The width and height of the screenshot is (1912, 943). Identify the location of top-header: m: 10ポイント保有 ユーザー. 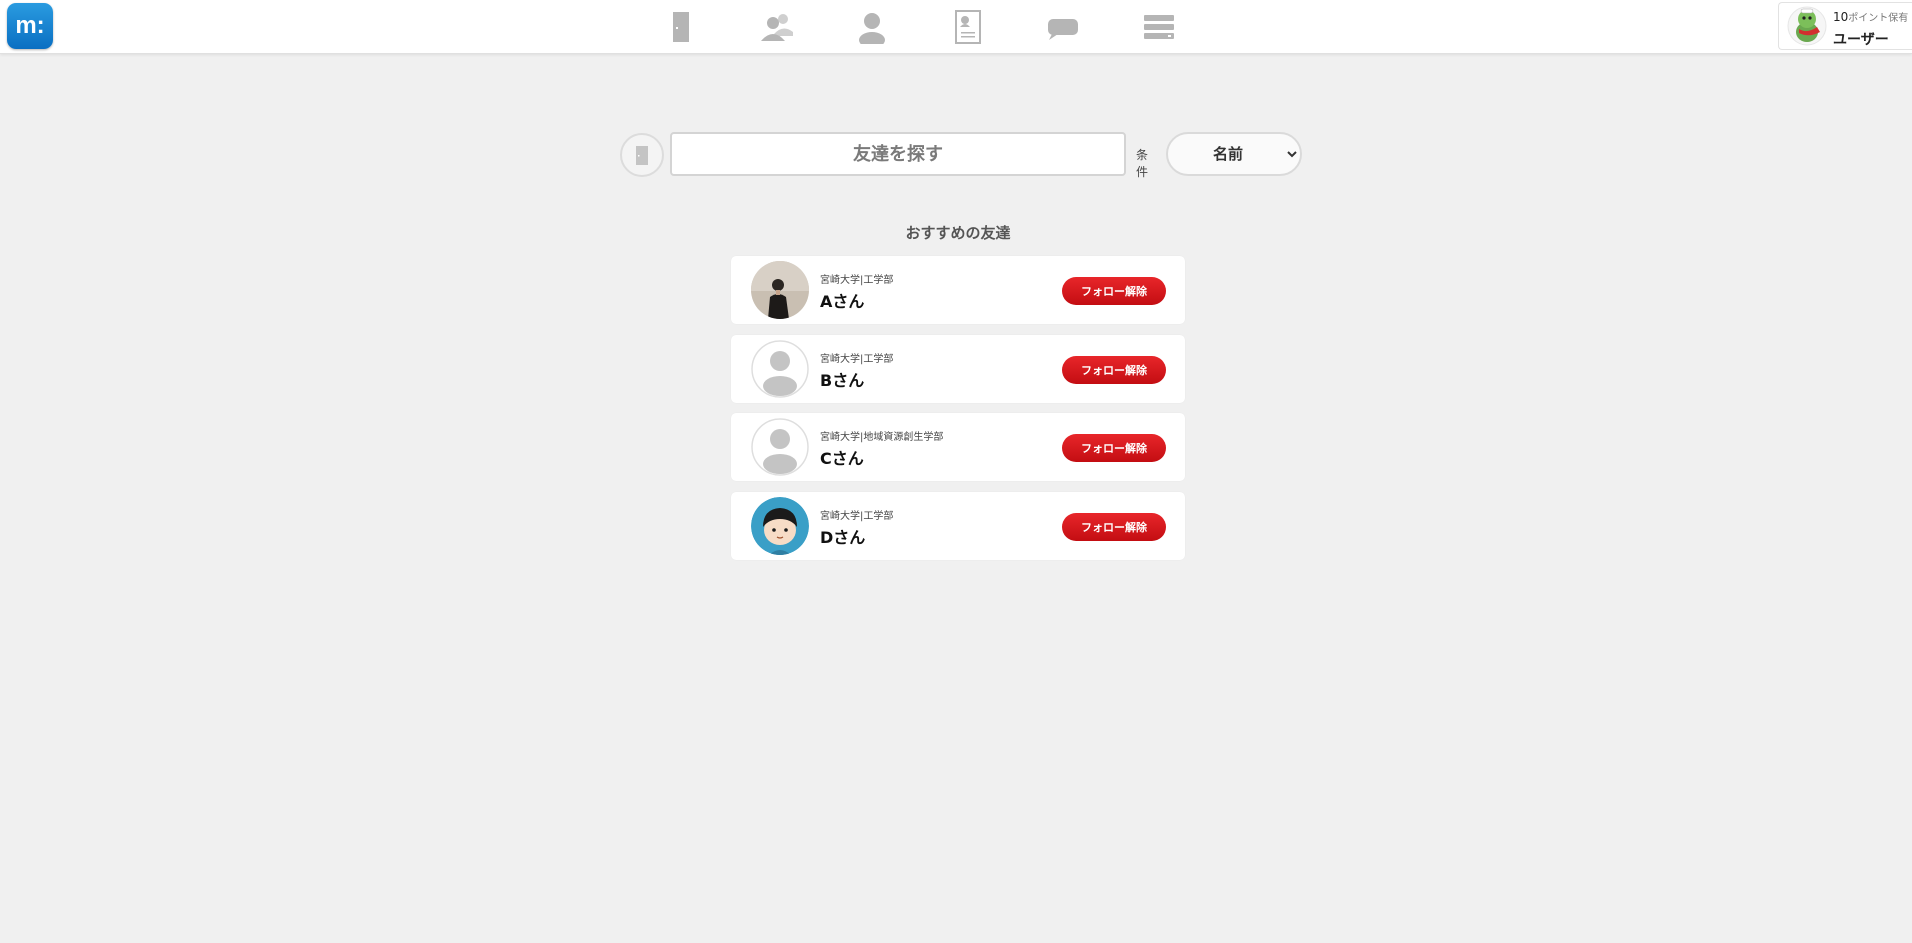
(956, 27).